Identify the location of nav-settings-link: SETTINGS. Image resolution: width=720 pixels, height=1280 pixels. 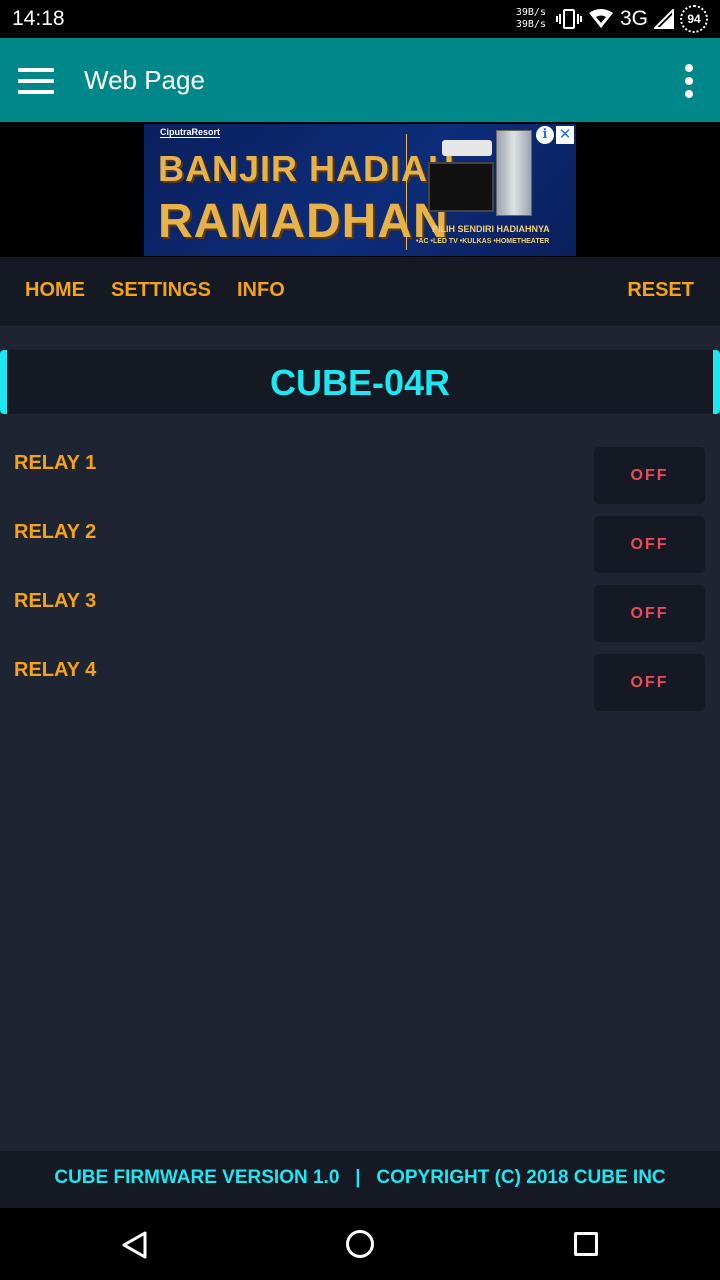
(161, 290).